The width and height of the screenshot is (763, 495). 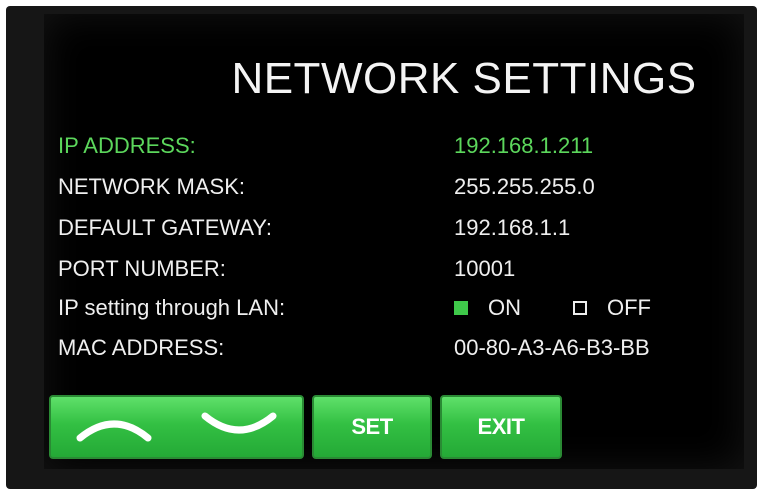 I want to click on mac-address-value: 00-80-A3-A6-B3-BB, so click(x=552, y=347).